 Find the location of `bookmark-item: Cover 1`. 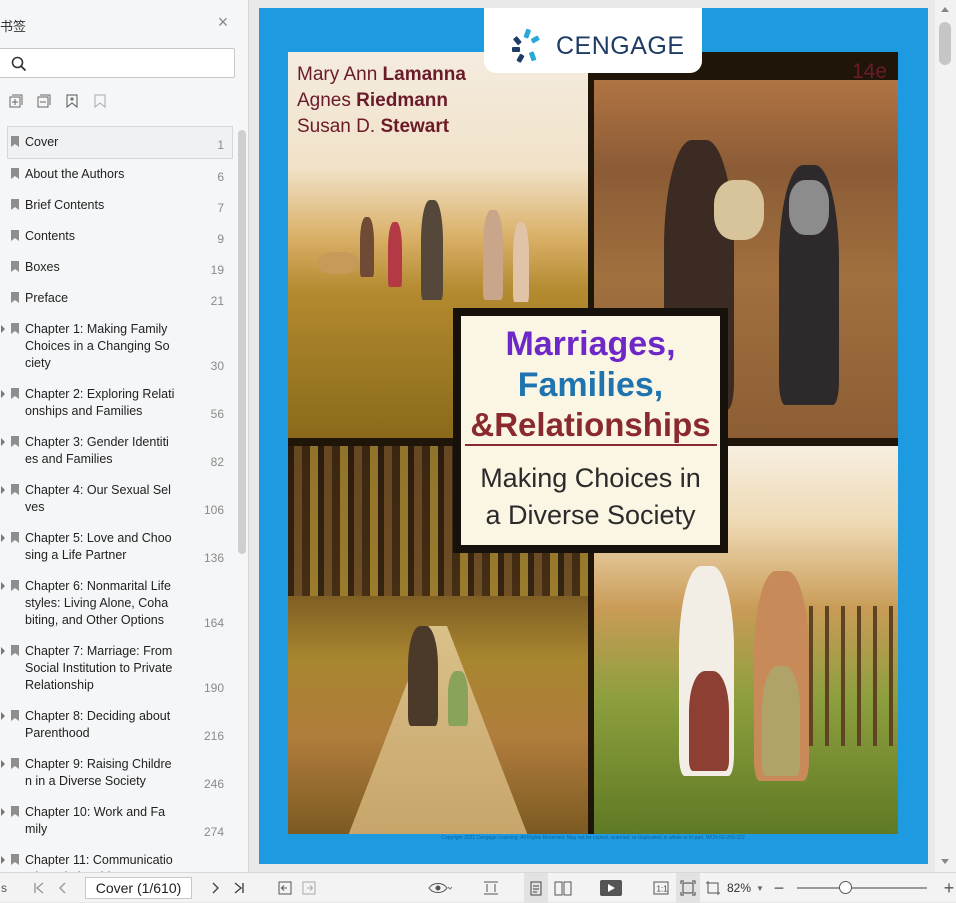

bookmark-item: Cover 1 is located at coordinates (120, 142).